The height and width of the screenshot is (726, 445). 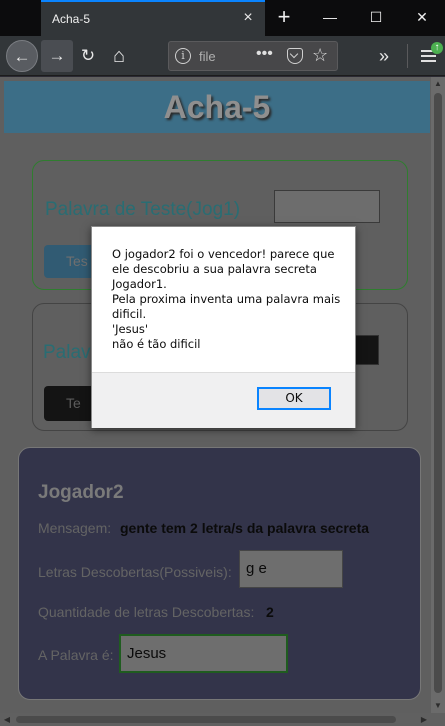 What do you see at coordinates (284, 18) in the screenshot?
I see `new-tab-icon: +` at bounding box center [284, 18].